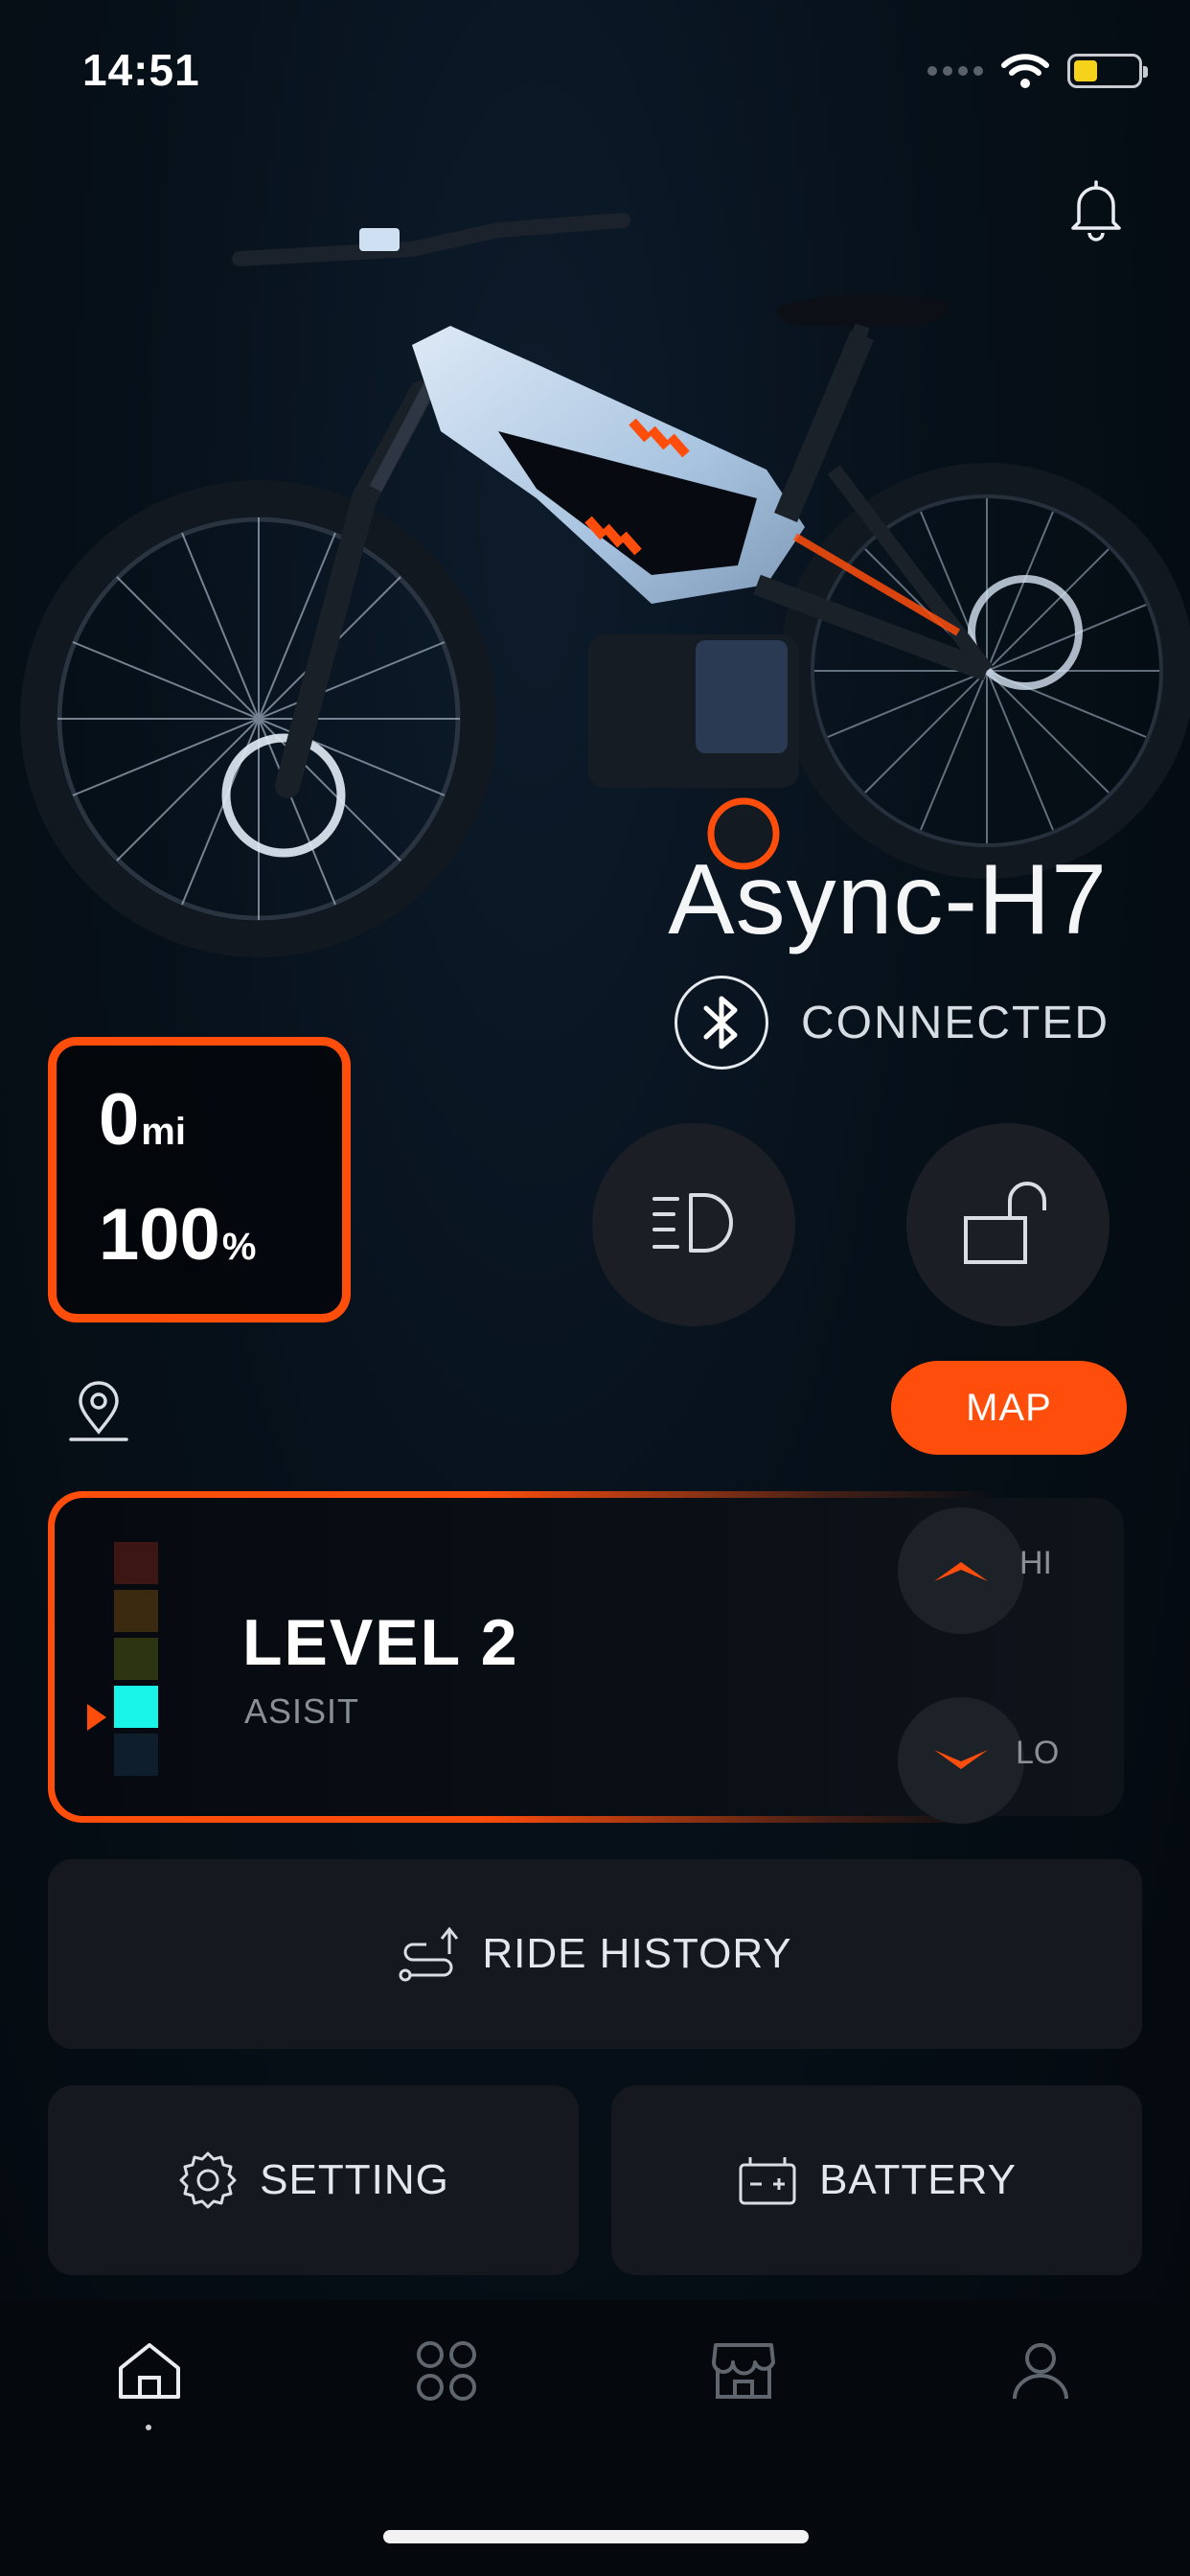  I want to click on assist-down-button, so click(961, 1760).